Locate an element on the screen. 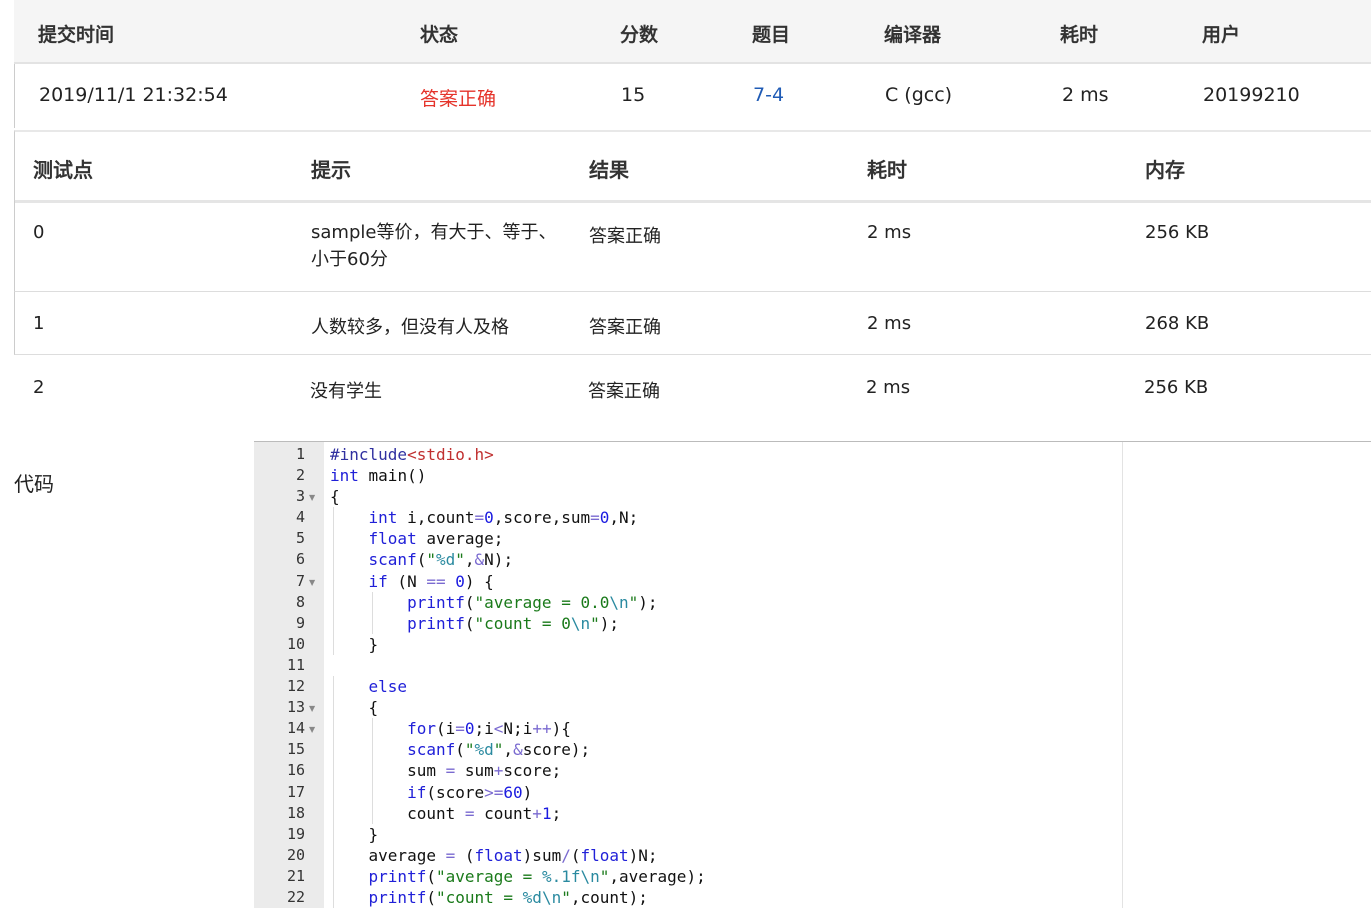 The image size is (1371, 908). testcase-hint: 没有学生 is located at coordinates (346, 391).